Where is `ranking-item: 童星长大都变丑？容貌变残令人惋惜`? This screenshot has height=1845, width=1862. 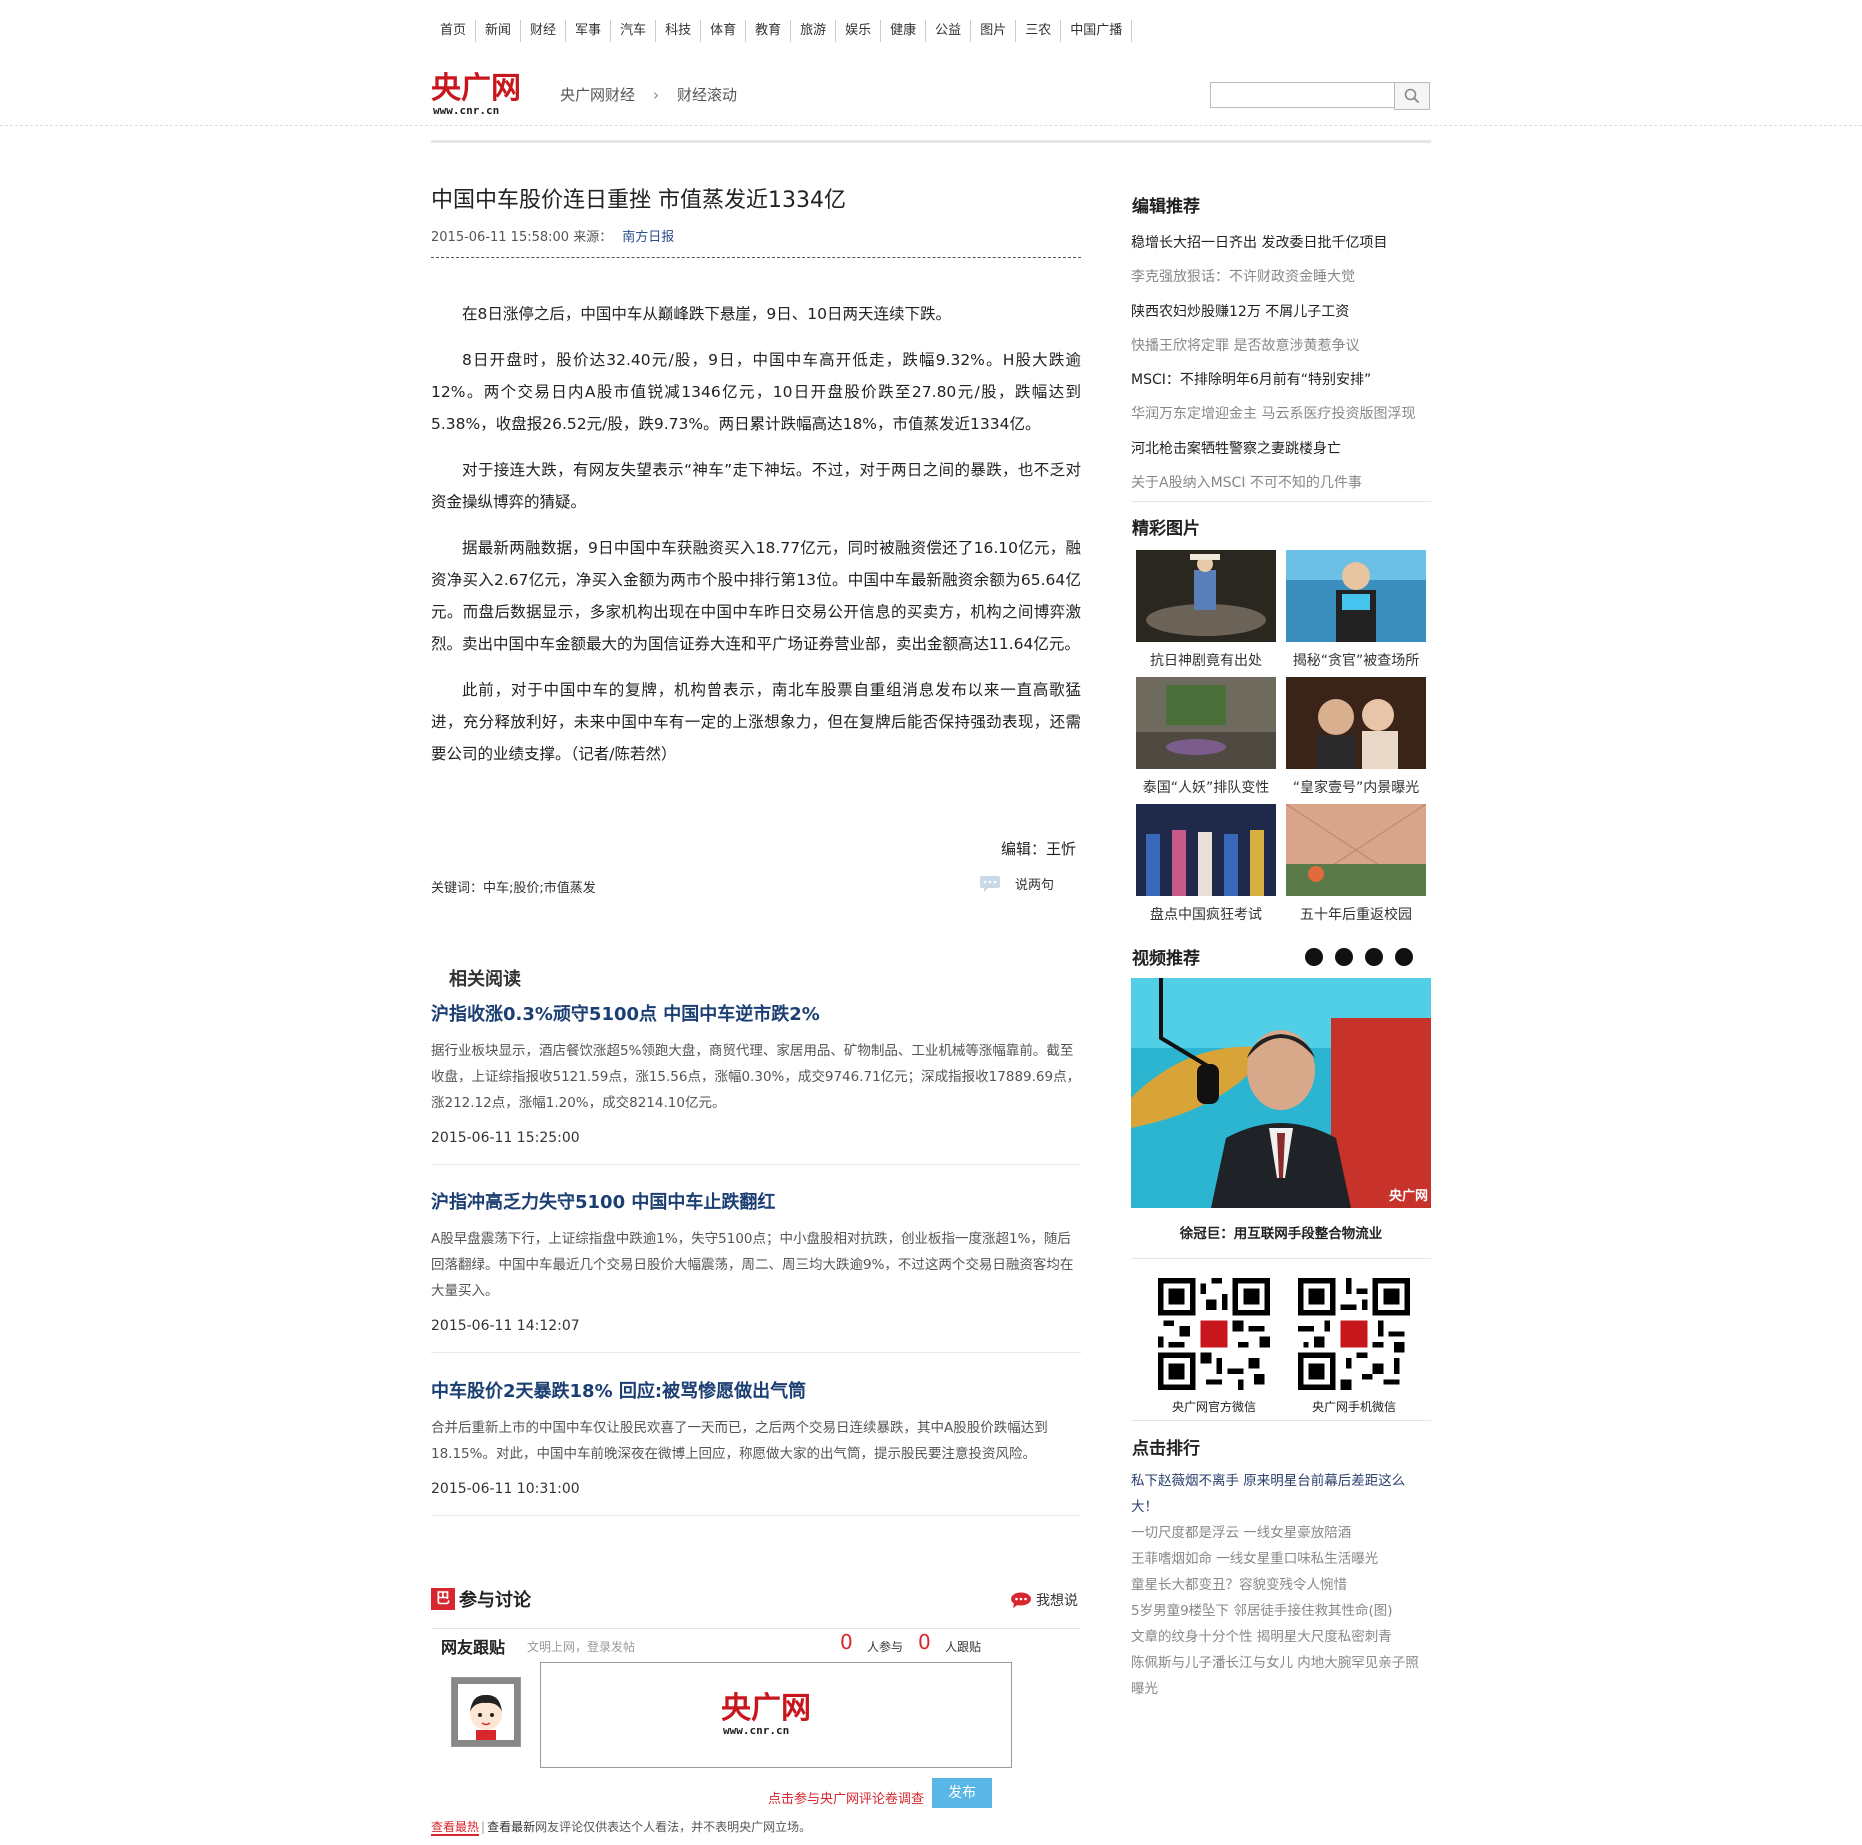 ranking-item: 童星长大都变丑？容貌变残令人惋惜 is located at coordinates (1281, 1585).